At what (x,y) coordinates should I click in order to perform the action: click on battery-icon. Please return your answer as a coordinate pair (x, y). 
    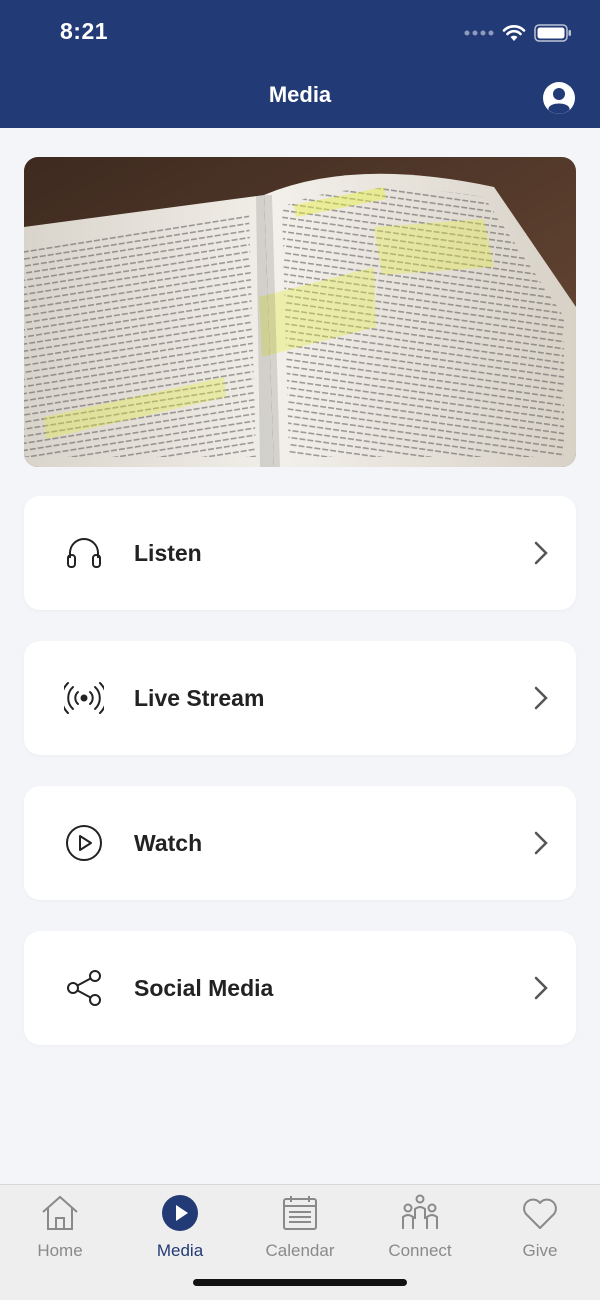
    Looking at the image, I should click on (552, 33).